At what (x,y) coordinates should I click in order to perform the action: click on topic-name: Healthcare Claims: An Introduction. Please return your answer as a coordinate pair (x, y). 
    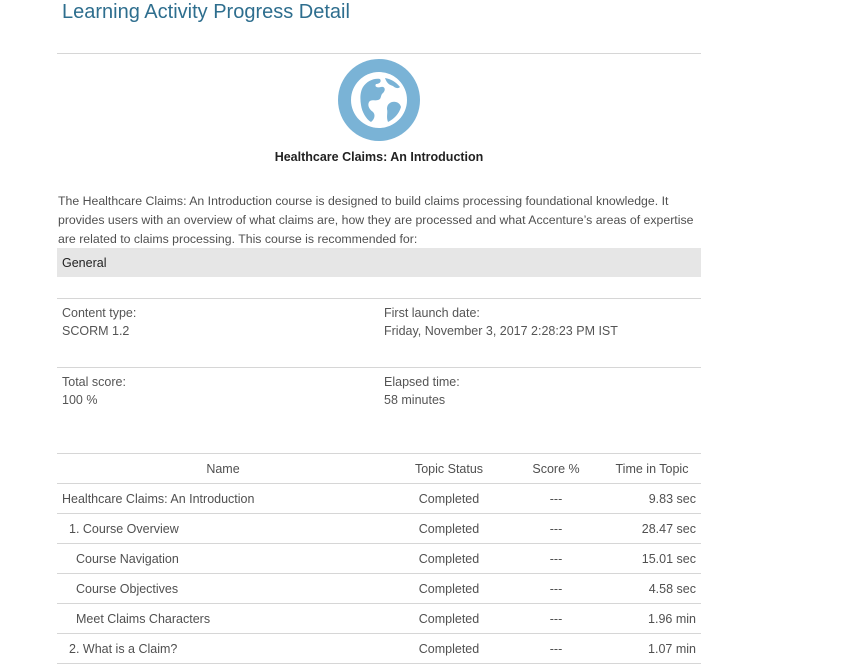
    Looking at the image, I should click on (223, 498).